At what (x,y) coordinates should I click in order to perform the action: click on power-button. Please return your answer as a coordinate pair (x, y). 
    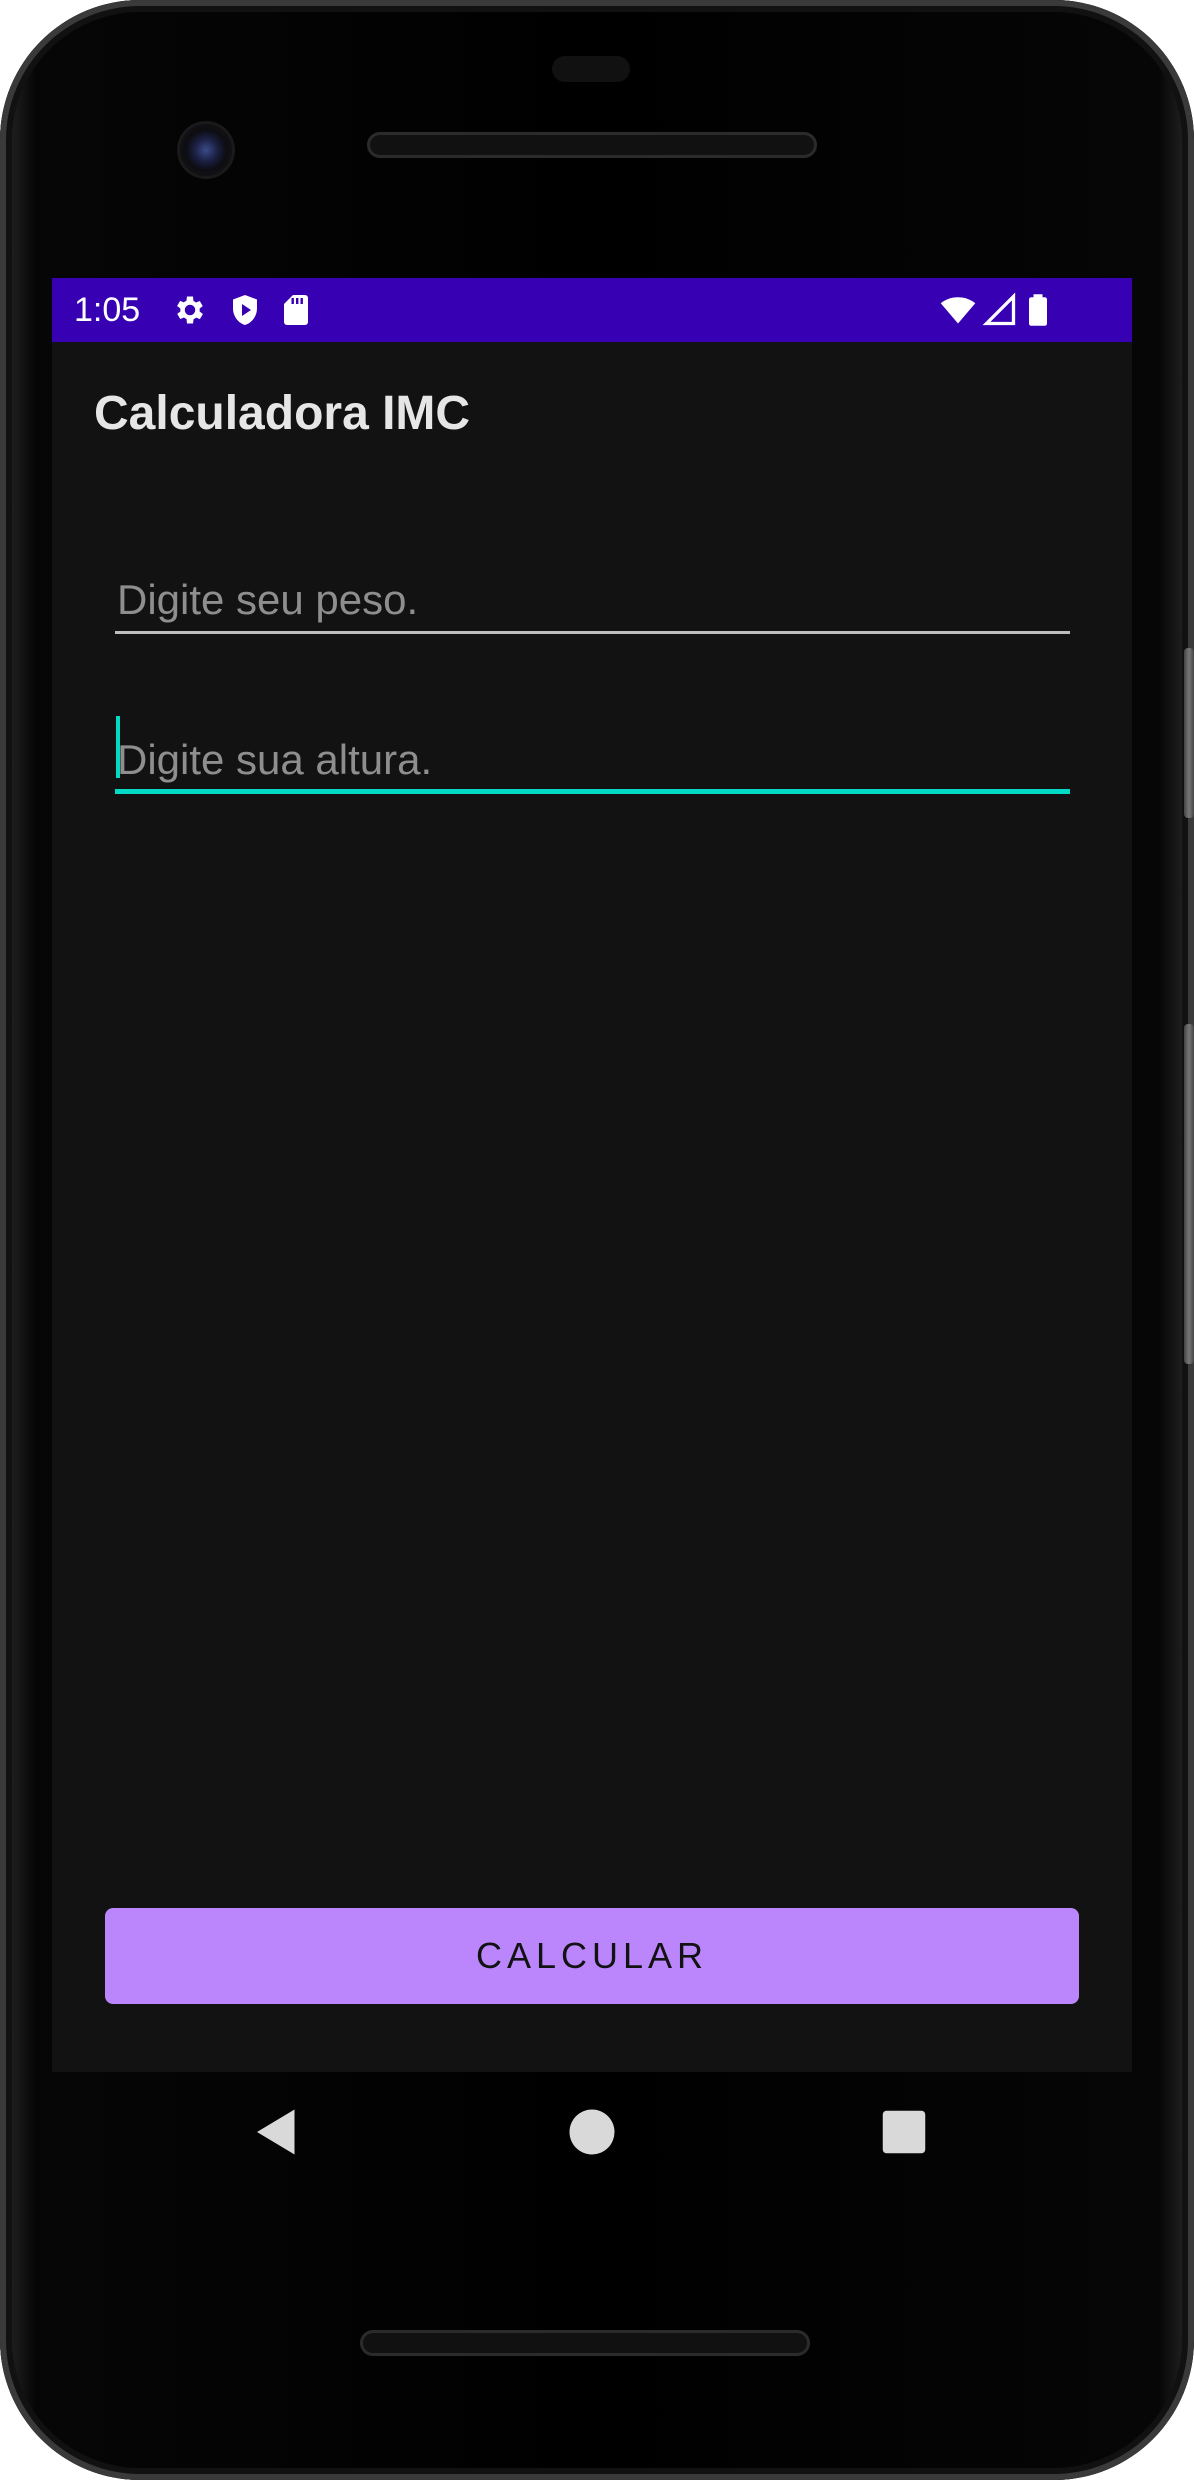
    Looking at the image, I should click on (1189, 733).